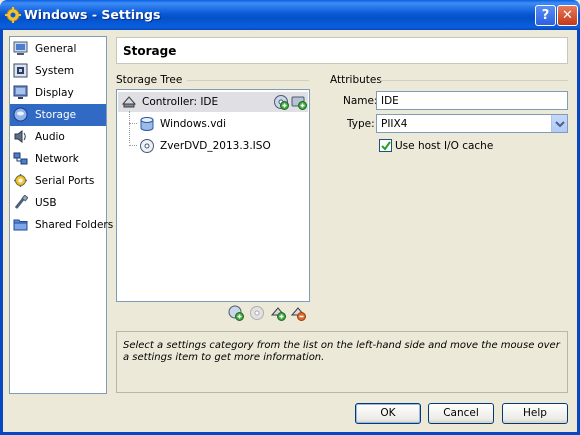  I want to click on network-icon, so click(20, 158).